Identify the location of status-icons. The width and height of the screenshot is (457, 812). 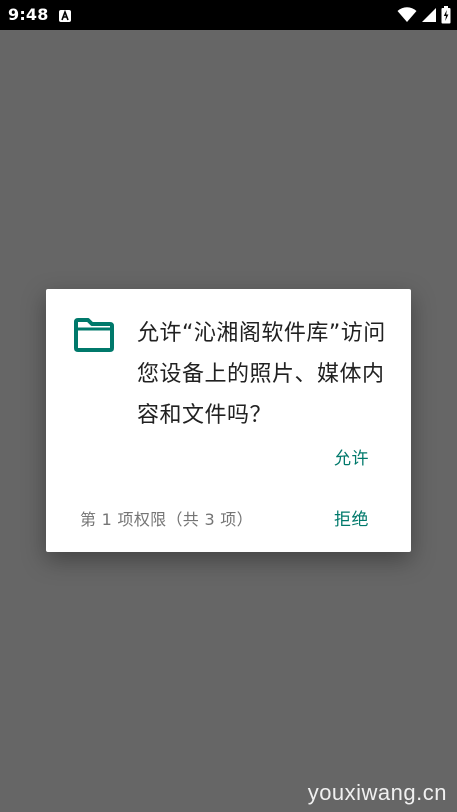
(424, 17).